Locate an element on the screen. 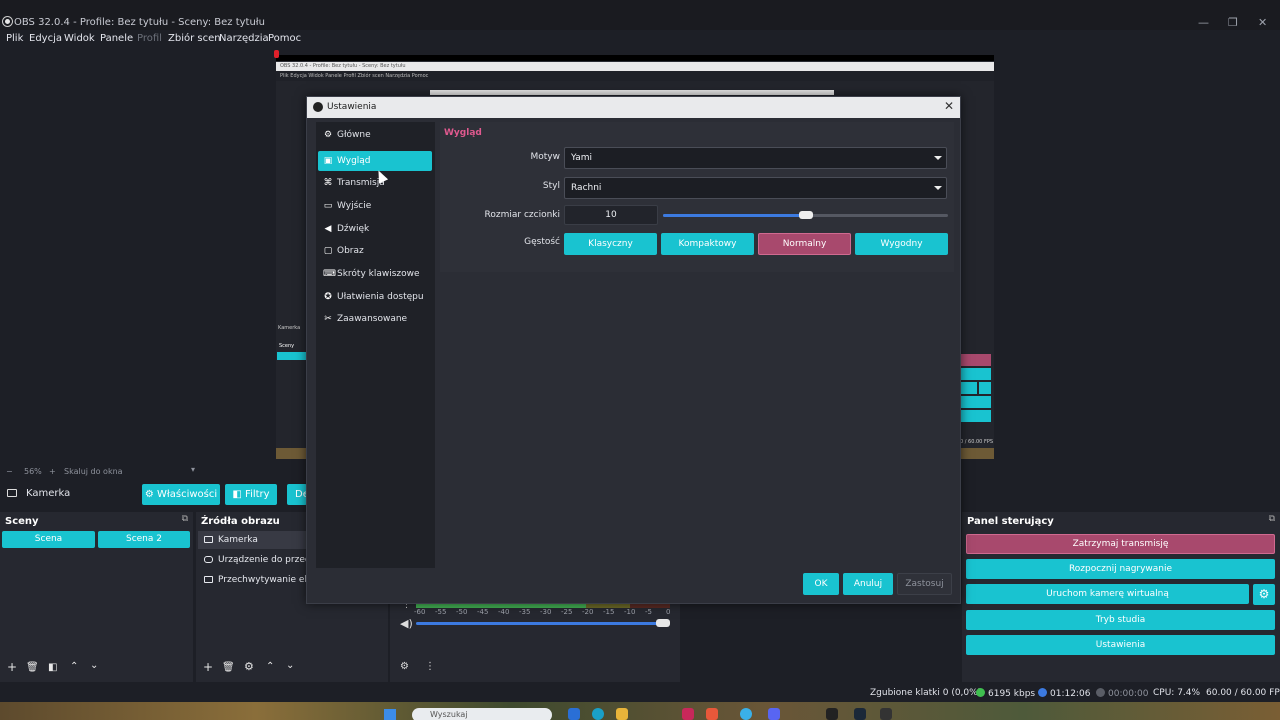 Image resolution: width=1280 pixels, height=720 pixels. nav-item-dzwiek: ◀ Dźwięk is located at coordinates (375, 229).